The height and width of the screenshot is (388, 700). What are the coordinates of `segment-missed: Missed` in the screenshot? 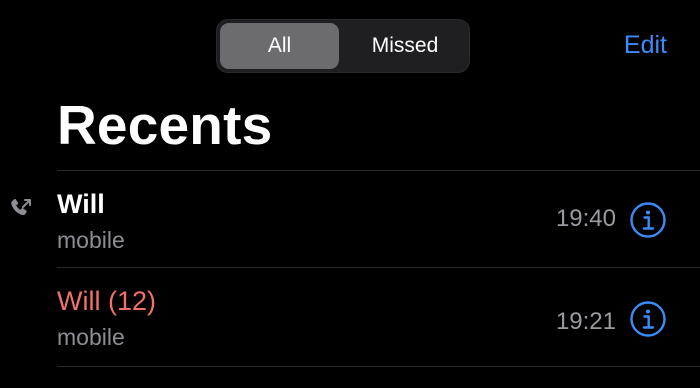 It's located at (405, 46).